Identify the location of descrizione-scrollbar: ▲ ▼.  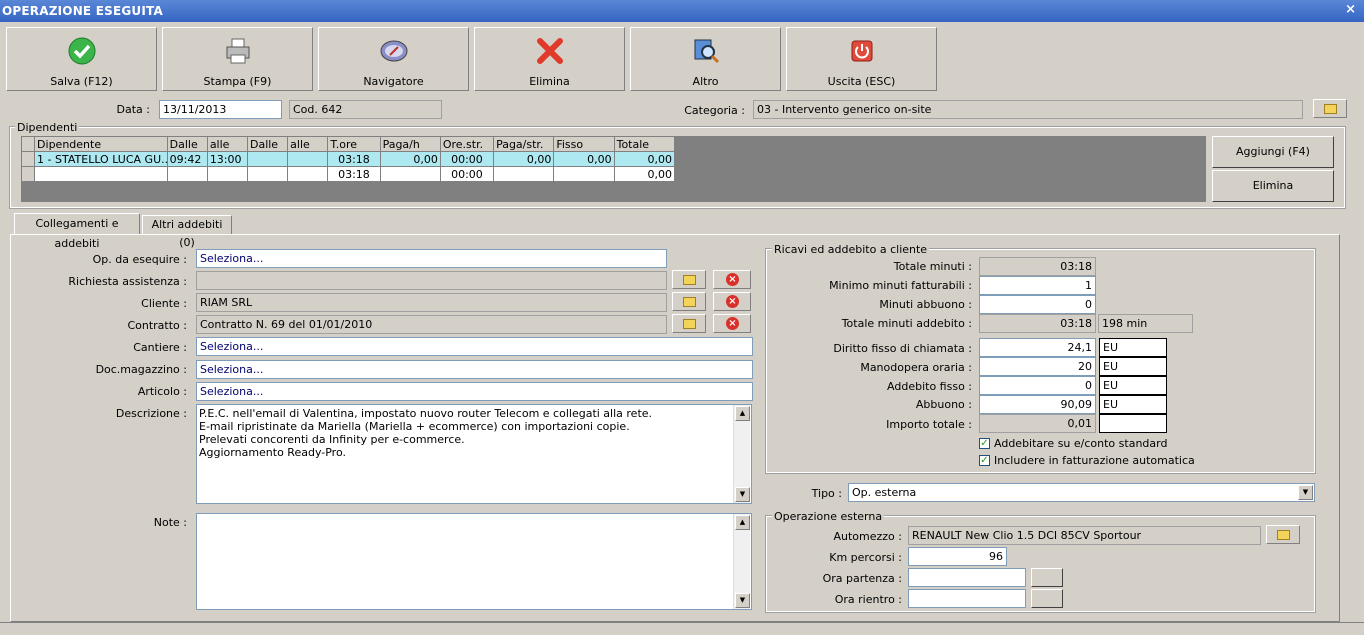
(741, 454).